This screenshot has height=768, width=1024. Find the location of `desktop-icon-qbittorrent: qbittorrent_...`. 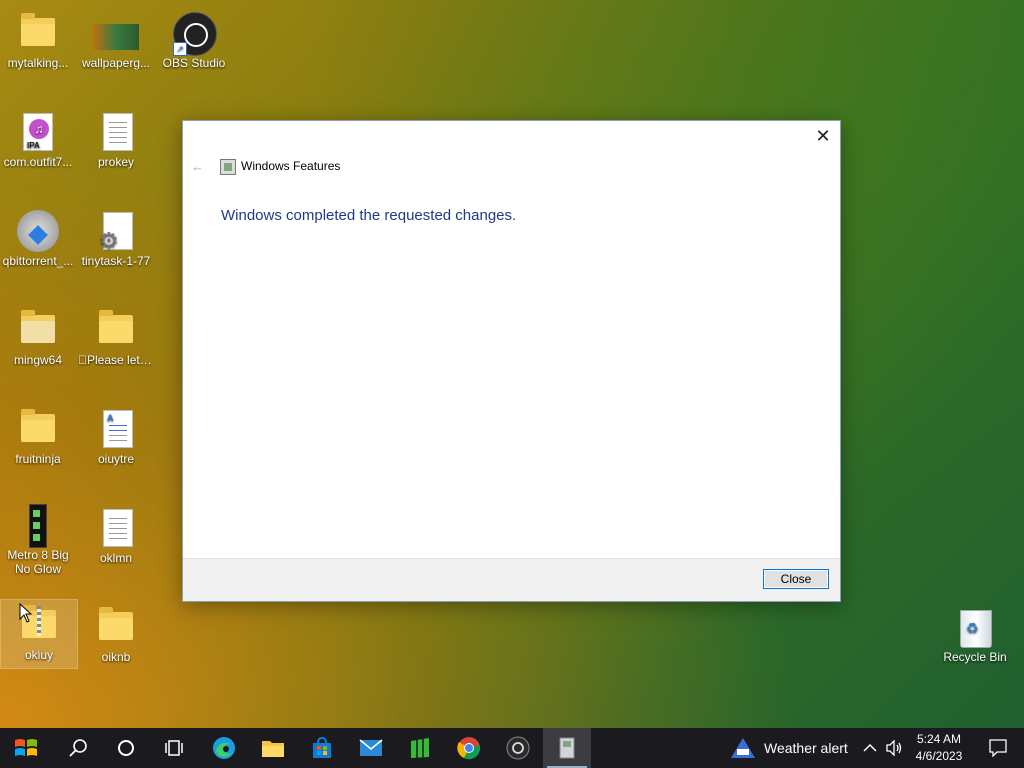

desktop-icon-qbittorrent: qbittorrent_... is located at coordinates (38, 240).